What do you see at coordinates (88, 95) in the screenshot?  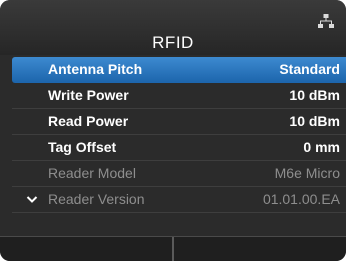 I see `menu-item-label: Write Power` at bounding box center [88, 95].